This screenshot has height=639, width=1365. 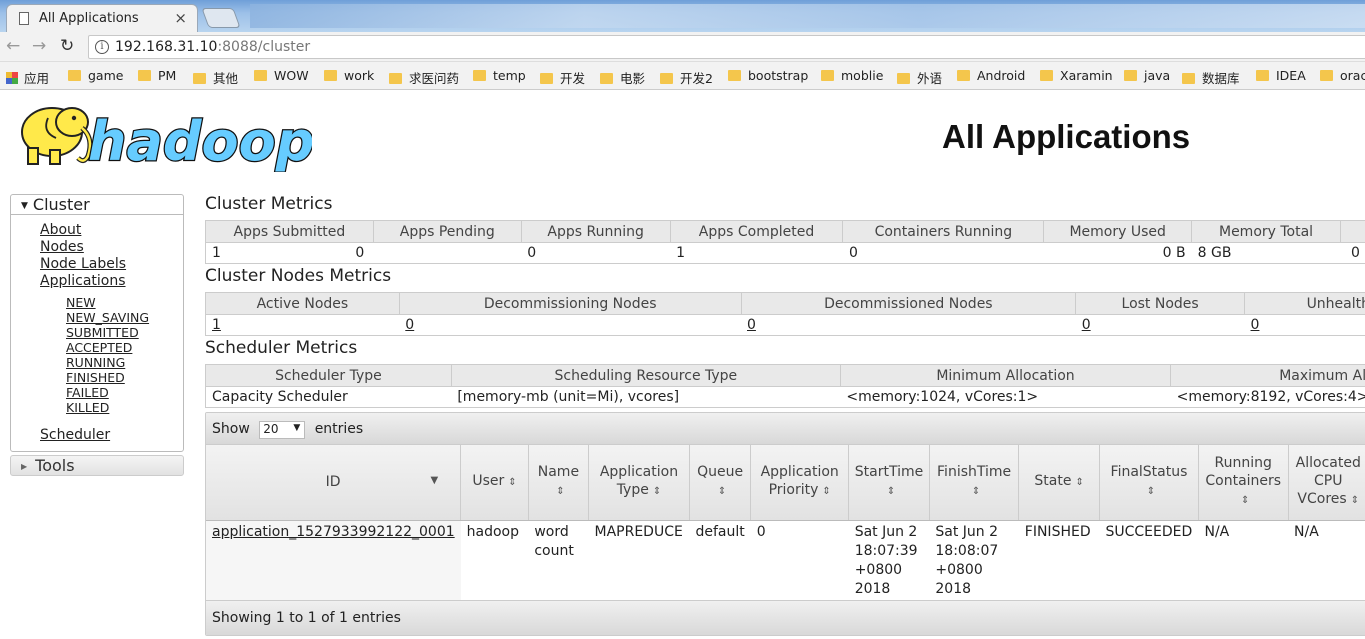 What do you see at coordinates (751, 325) in the screenshot?
I see `decommissioned-nodes-link: 0` at bounding box center [751, 325].